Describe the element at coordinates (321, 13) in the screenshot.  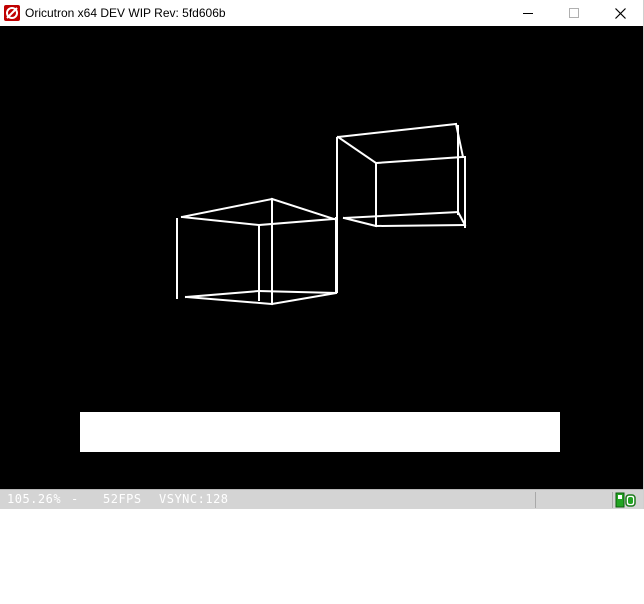
I see `title-bar: Oricutron x64 DEV WIP Rev: 5fd606b` at that location.